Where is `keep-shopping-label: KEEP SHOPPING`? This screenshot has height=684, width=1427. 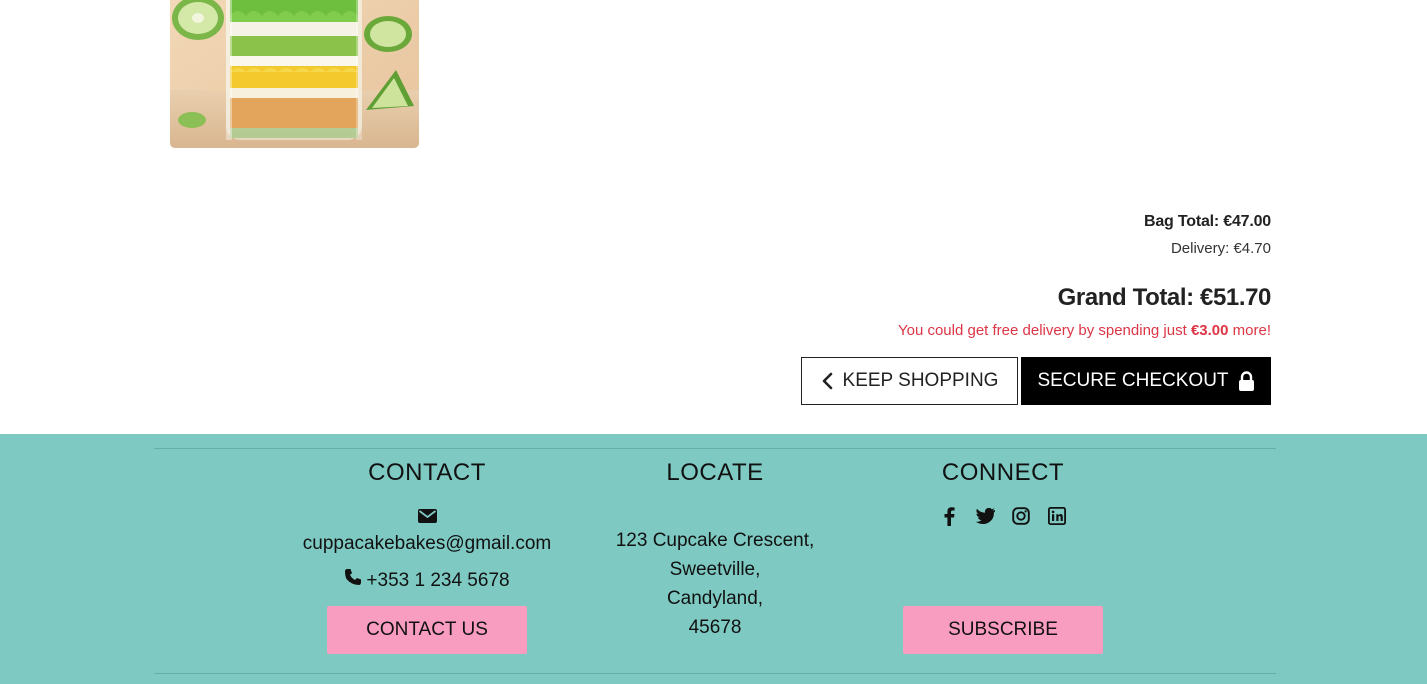
keep-shopping-label: KEEP SHOPPING is located at coordinates (920, 380).